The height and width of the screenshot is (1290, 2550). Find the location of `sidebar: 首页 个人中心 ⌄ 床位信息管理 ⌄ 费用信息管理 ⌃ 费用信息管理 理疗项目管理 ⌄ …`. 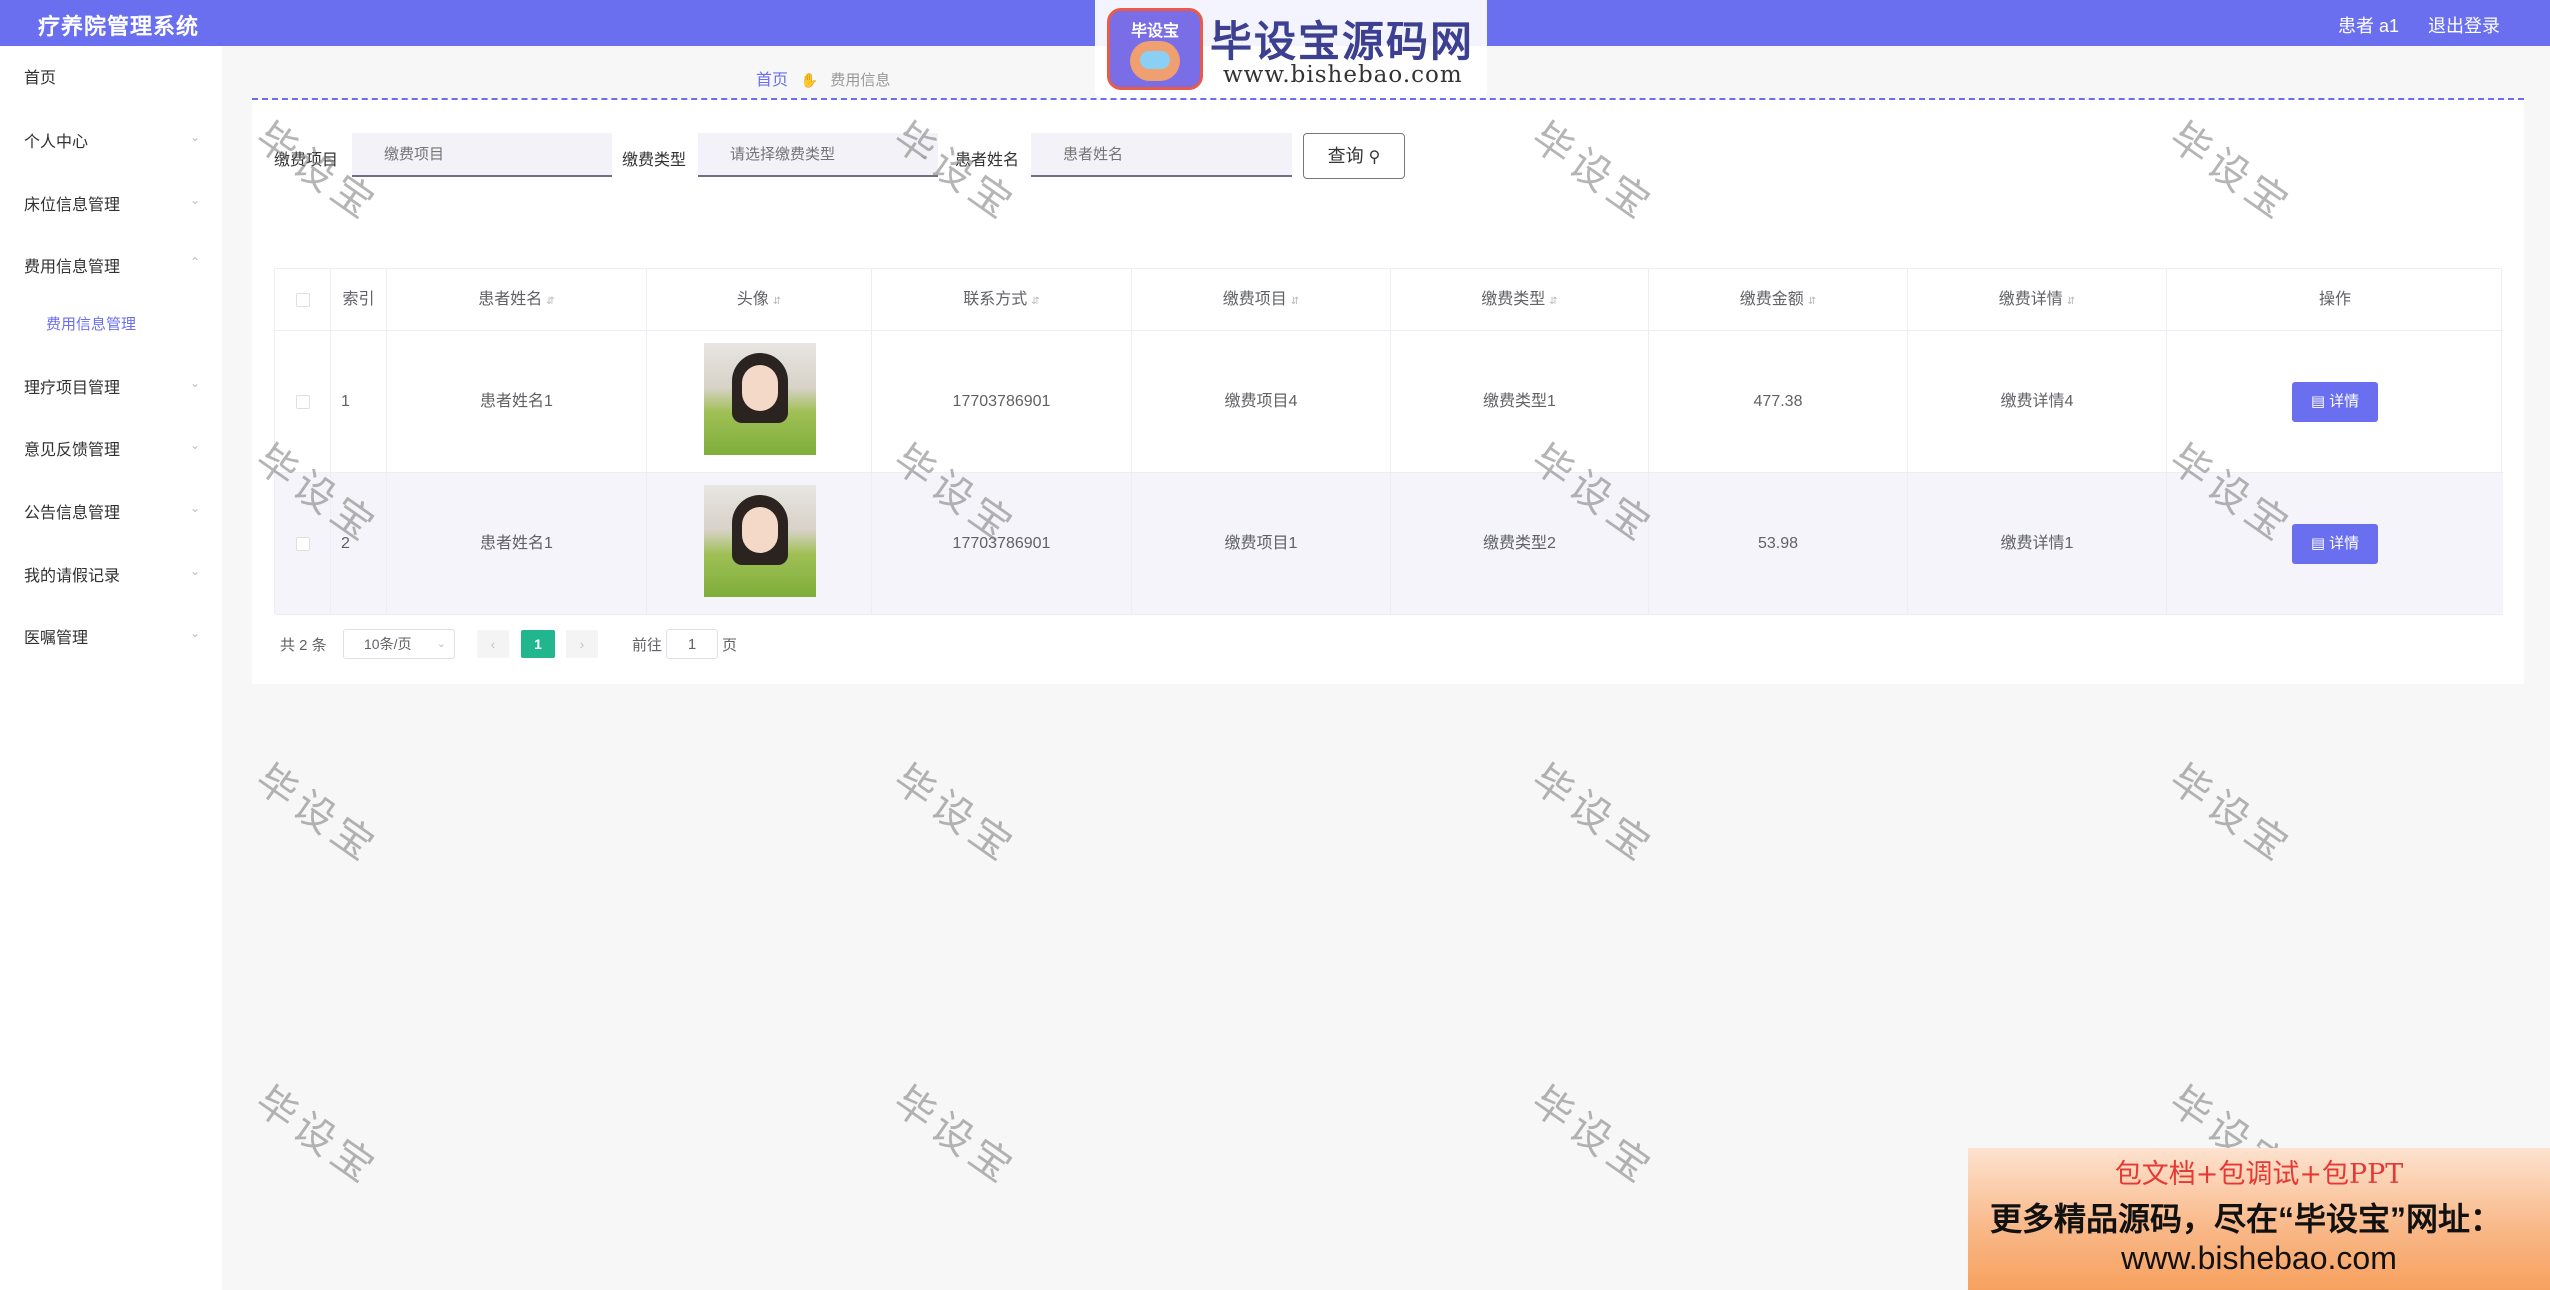

sidebar: 首页 个人中心 ⌄ 床位信息管理 ⌄ 费用信息管理 ⌃ 费用信息管理 理疗项目管理 ⌄ … is located at coordinates (111, 668).